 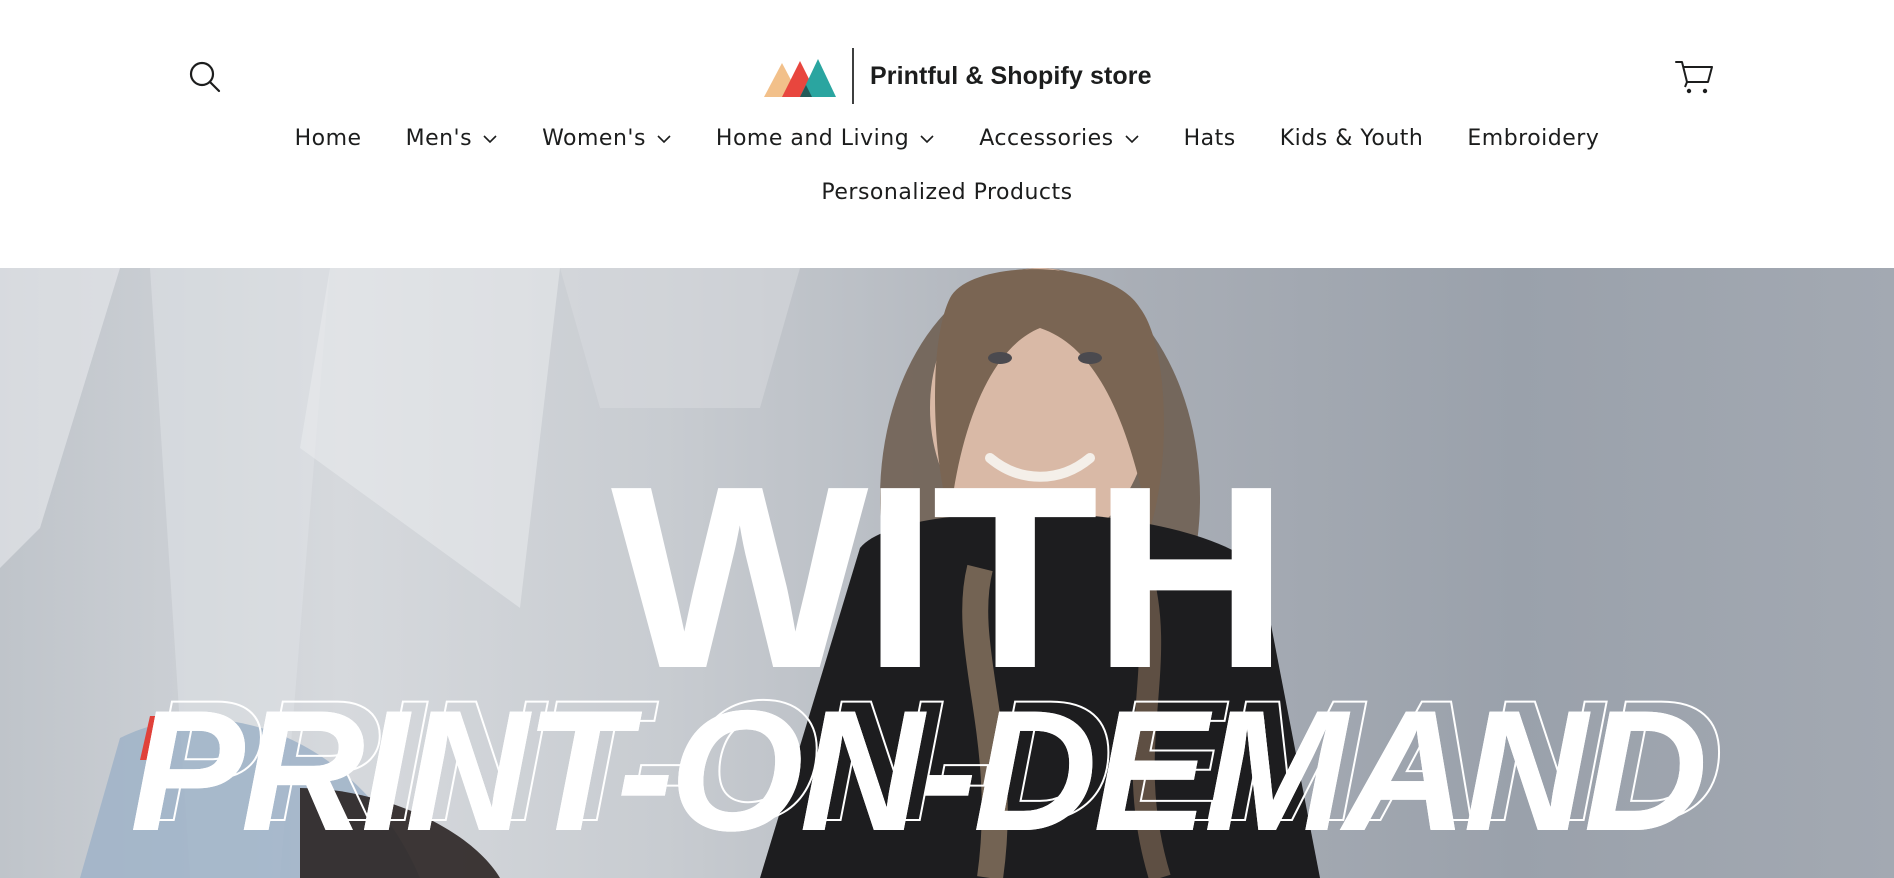 I want to click on store-logo: Printful & Shopify store, so click(x=957, y=76).